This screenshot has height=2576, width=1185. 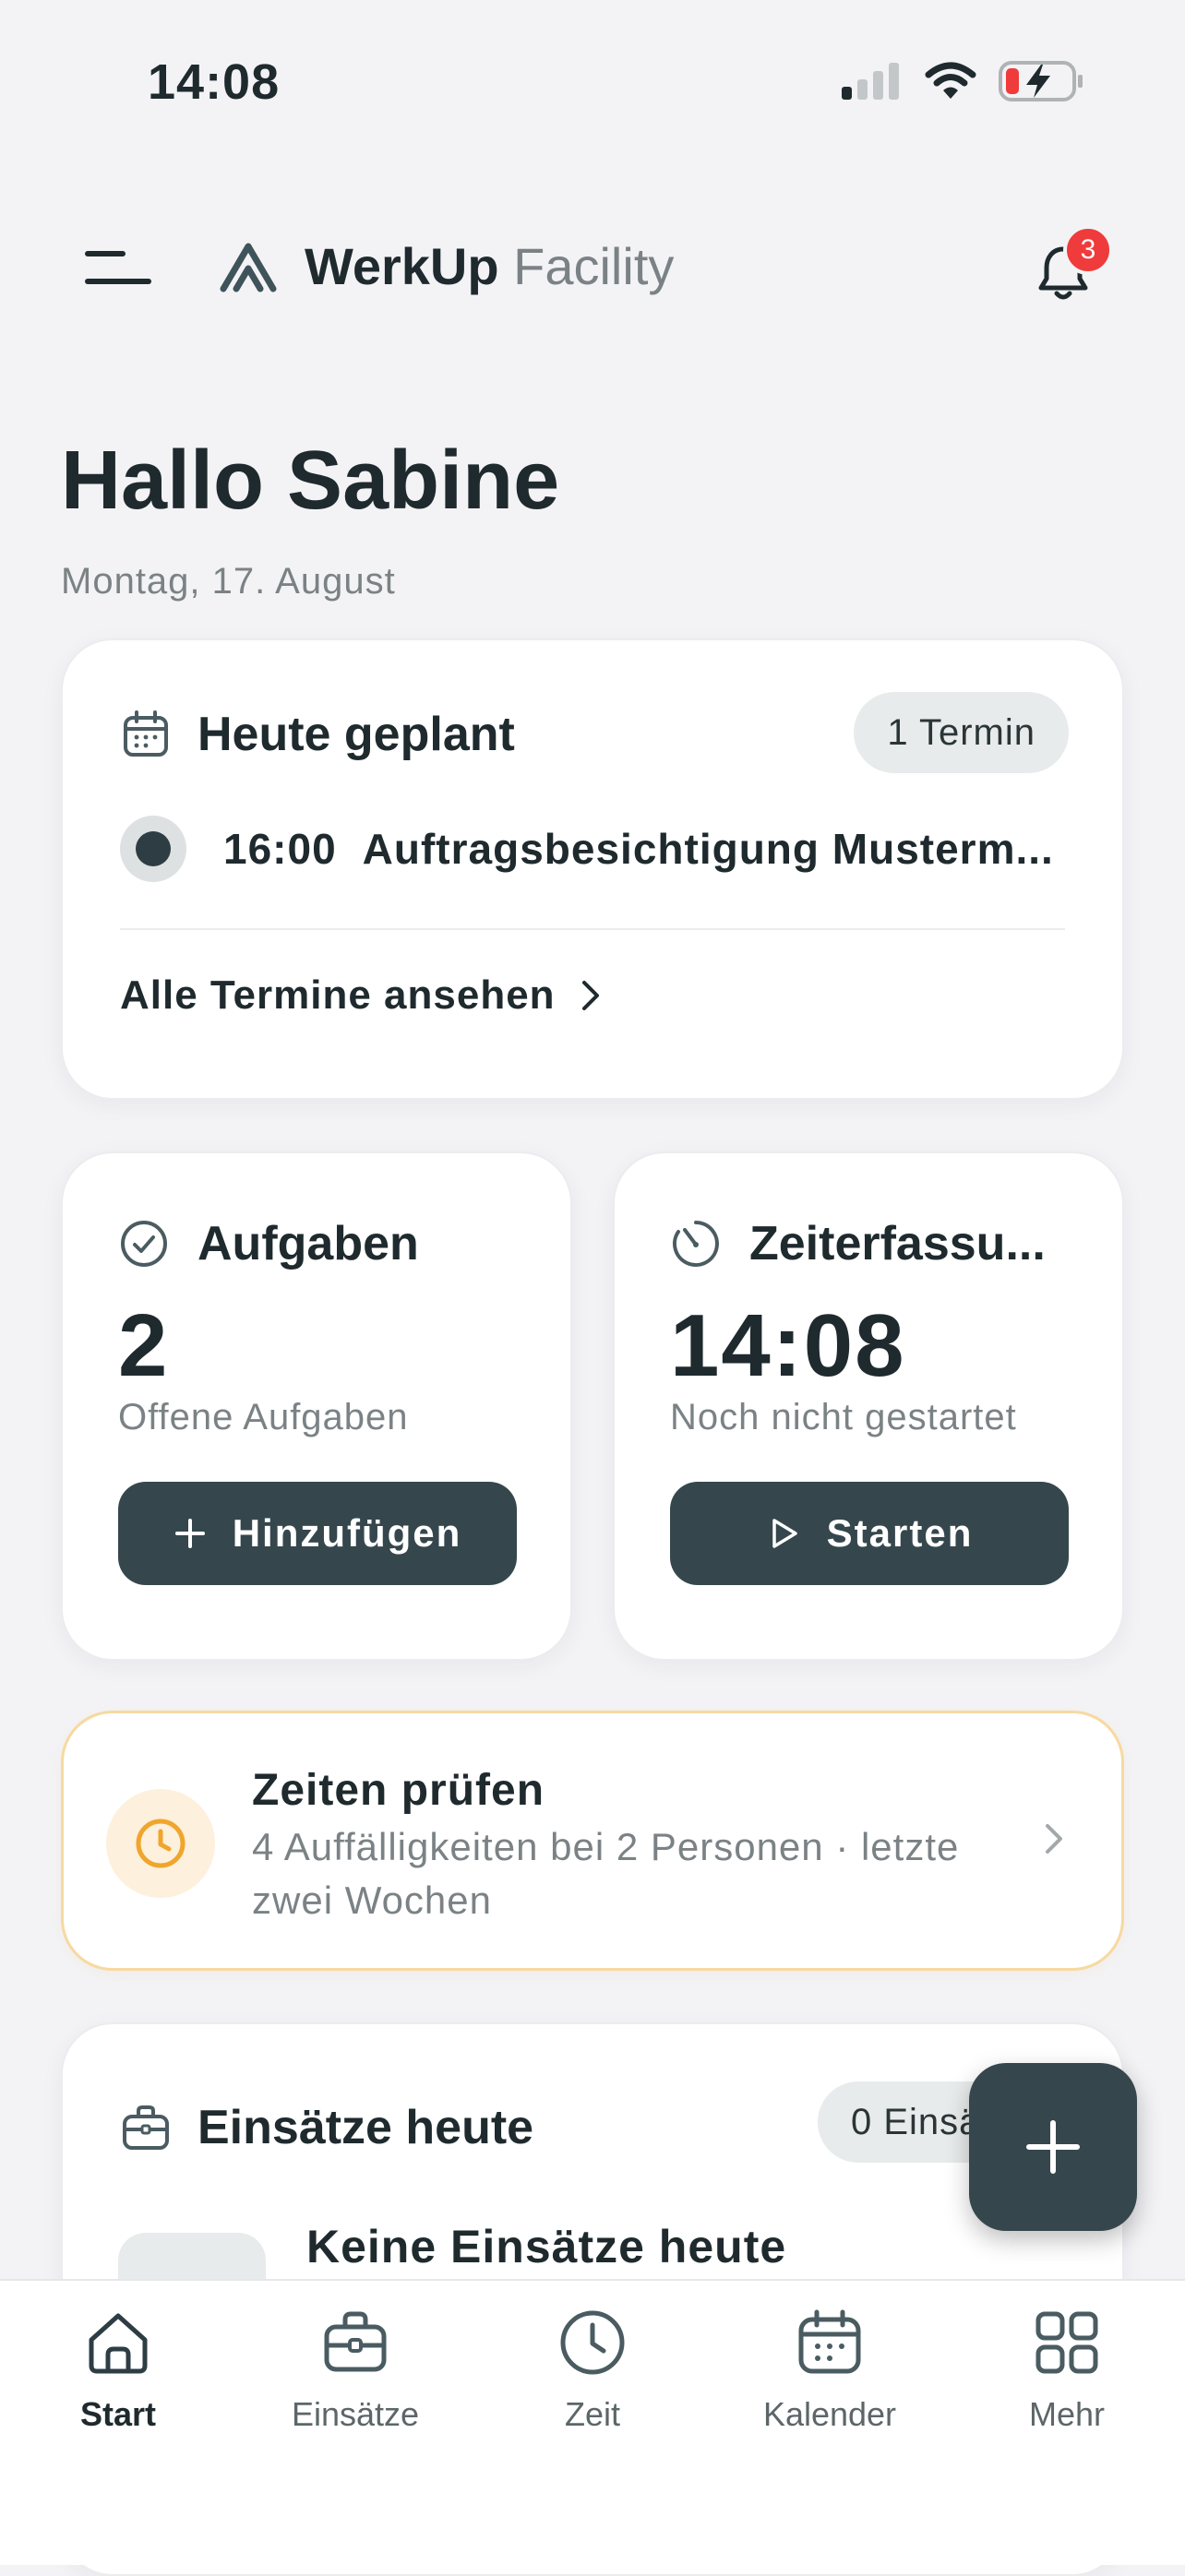 What do you see at coordinates (546, 2246) in the screenshot?
I see `empty-state-title: Keine Einsätze heute` at bounding box center [546, 2246].